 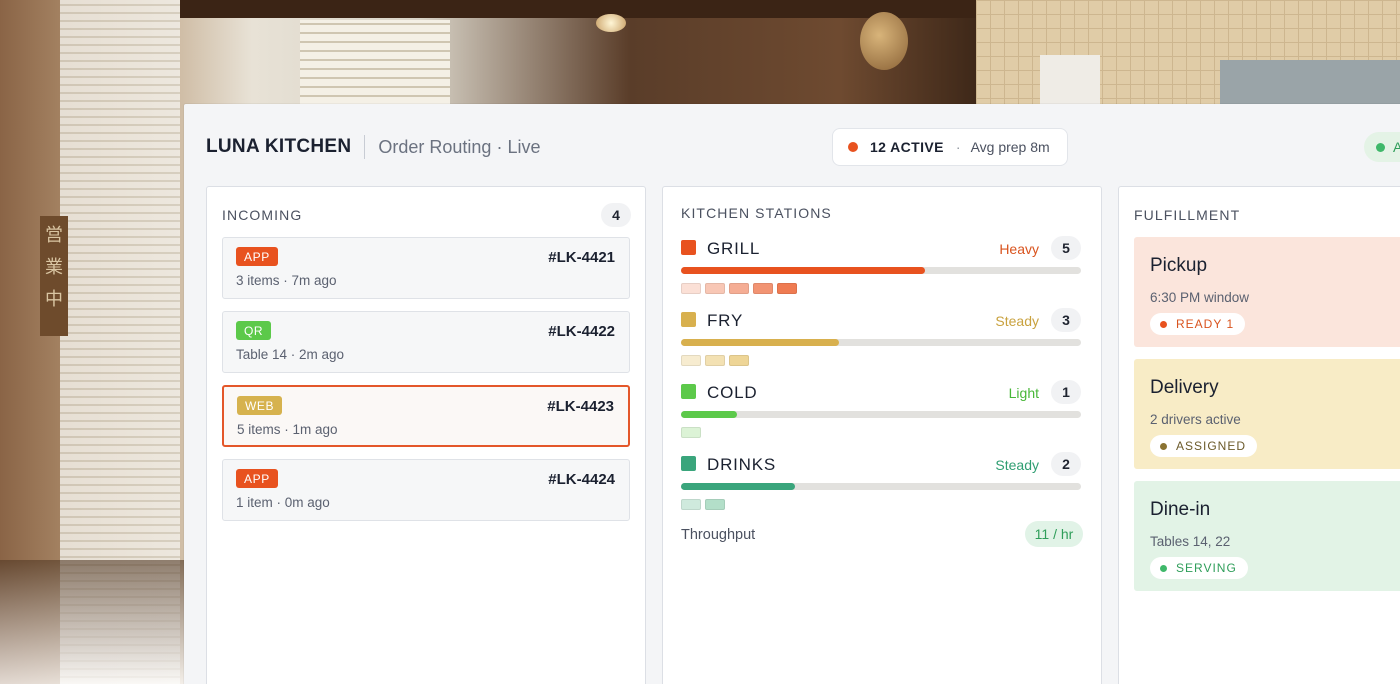 What do you see at coordinates (373, 147) in the screenshot?
I see `header: LUNA KITCHEN Order Routing · Live` at bounding box center [373, 147].